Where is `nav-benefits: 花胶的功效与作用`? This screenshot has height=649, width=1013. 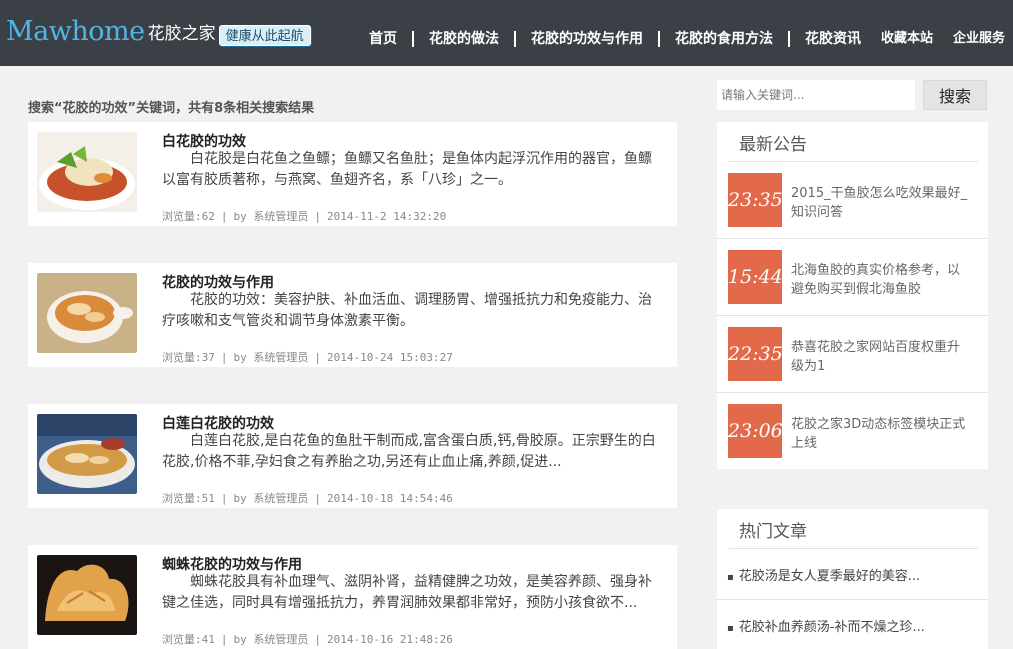
nav-benefits: 花胶的功效与作用 is located at coordinates (587, 39).